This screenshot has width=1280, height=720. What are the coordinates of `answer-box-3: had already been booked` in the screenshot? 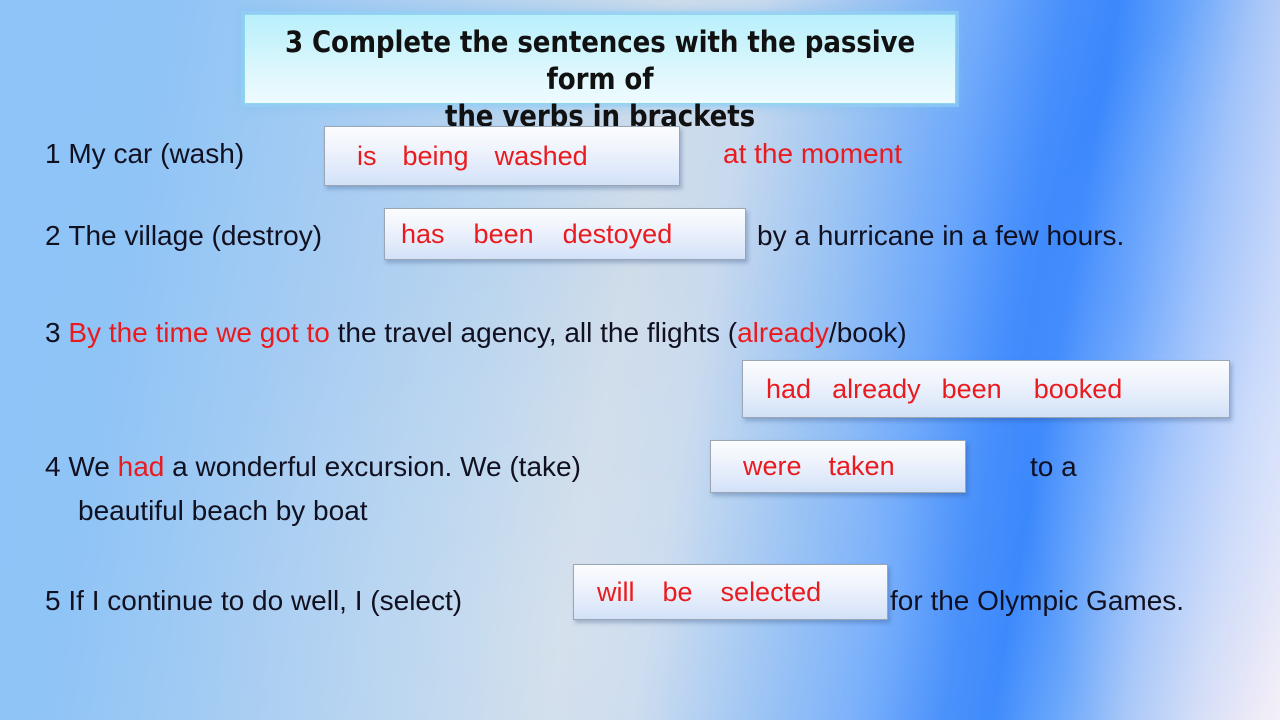 It's located at (986, 389).